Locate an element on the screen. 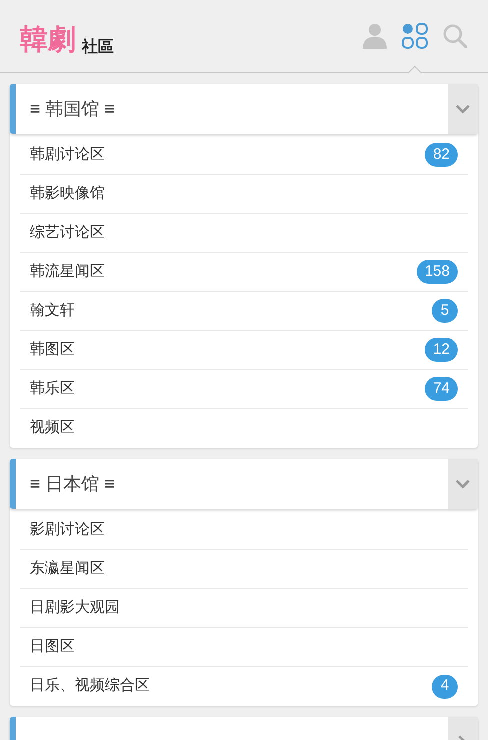 The height and width of the screenshot is (740, 488). section-title: ≡ 韩国馆 ≡ is located at coordinates (73, 109).